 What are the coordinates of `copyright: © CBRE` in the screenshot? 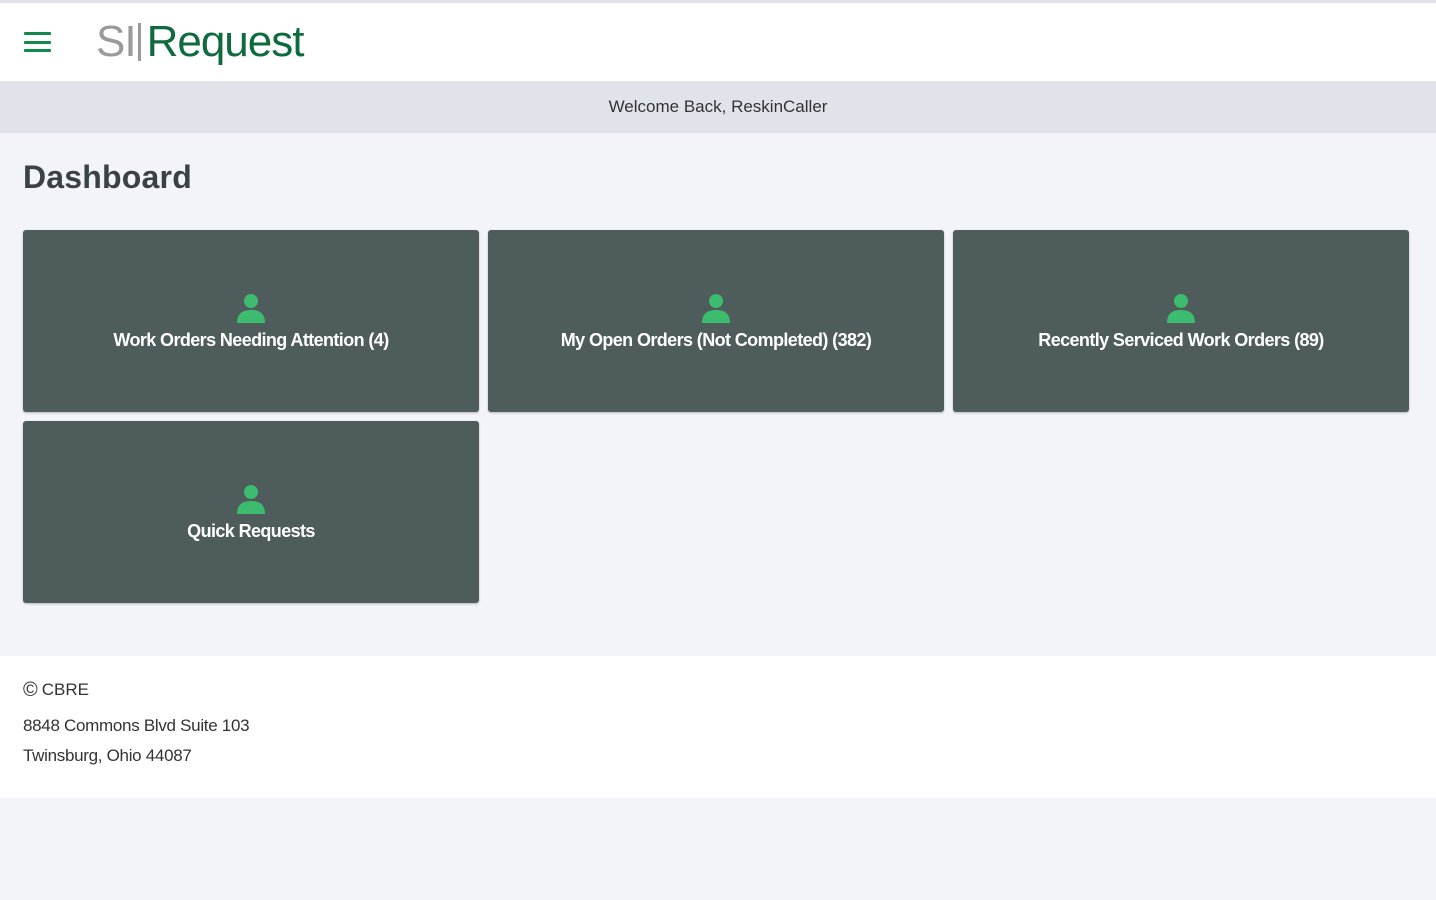 It's located at (718, 690).